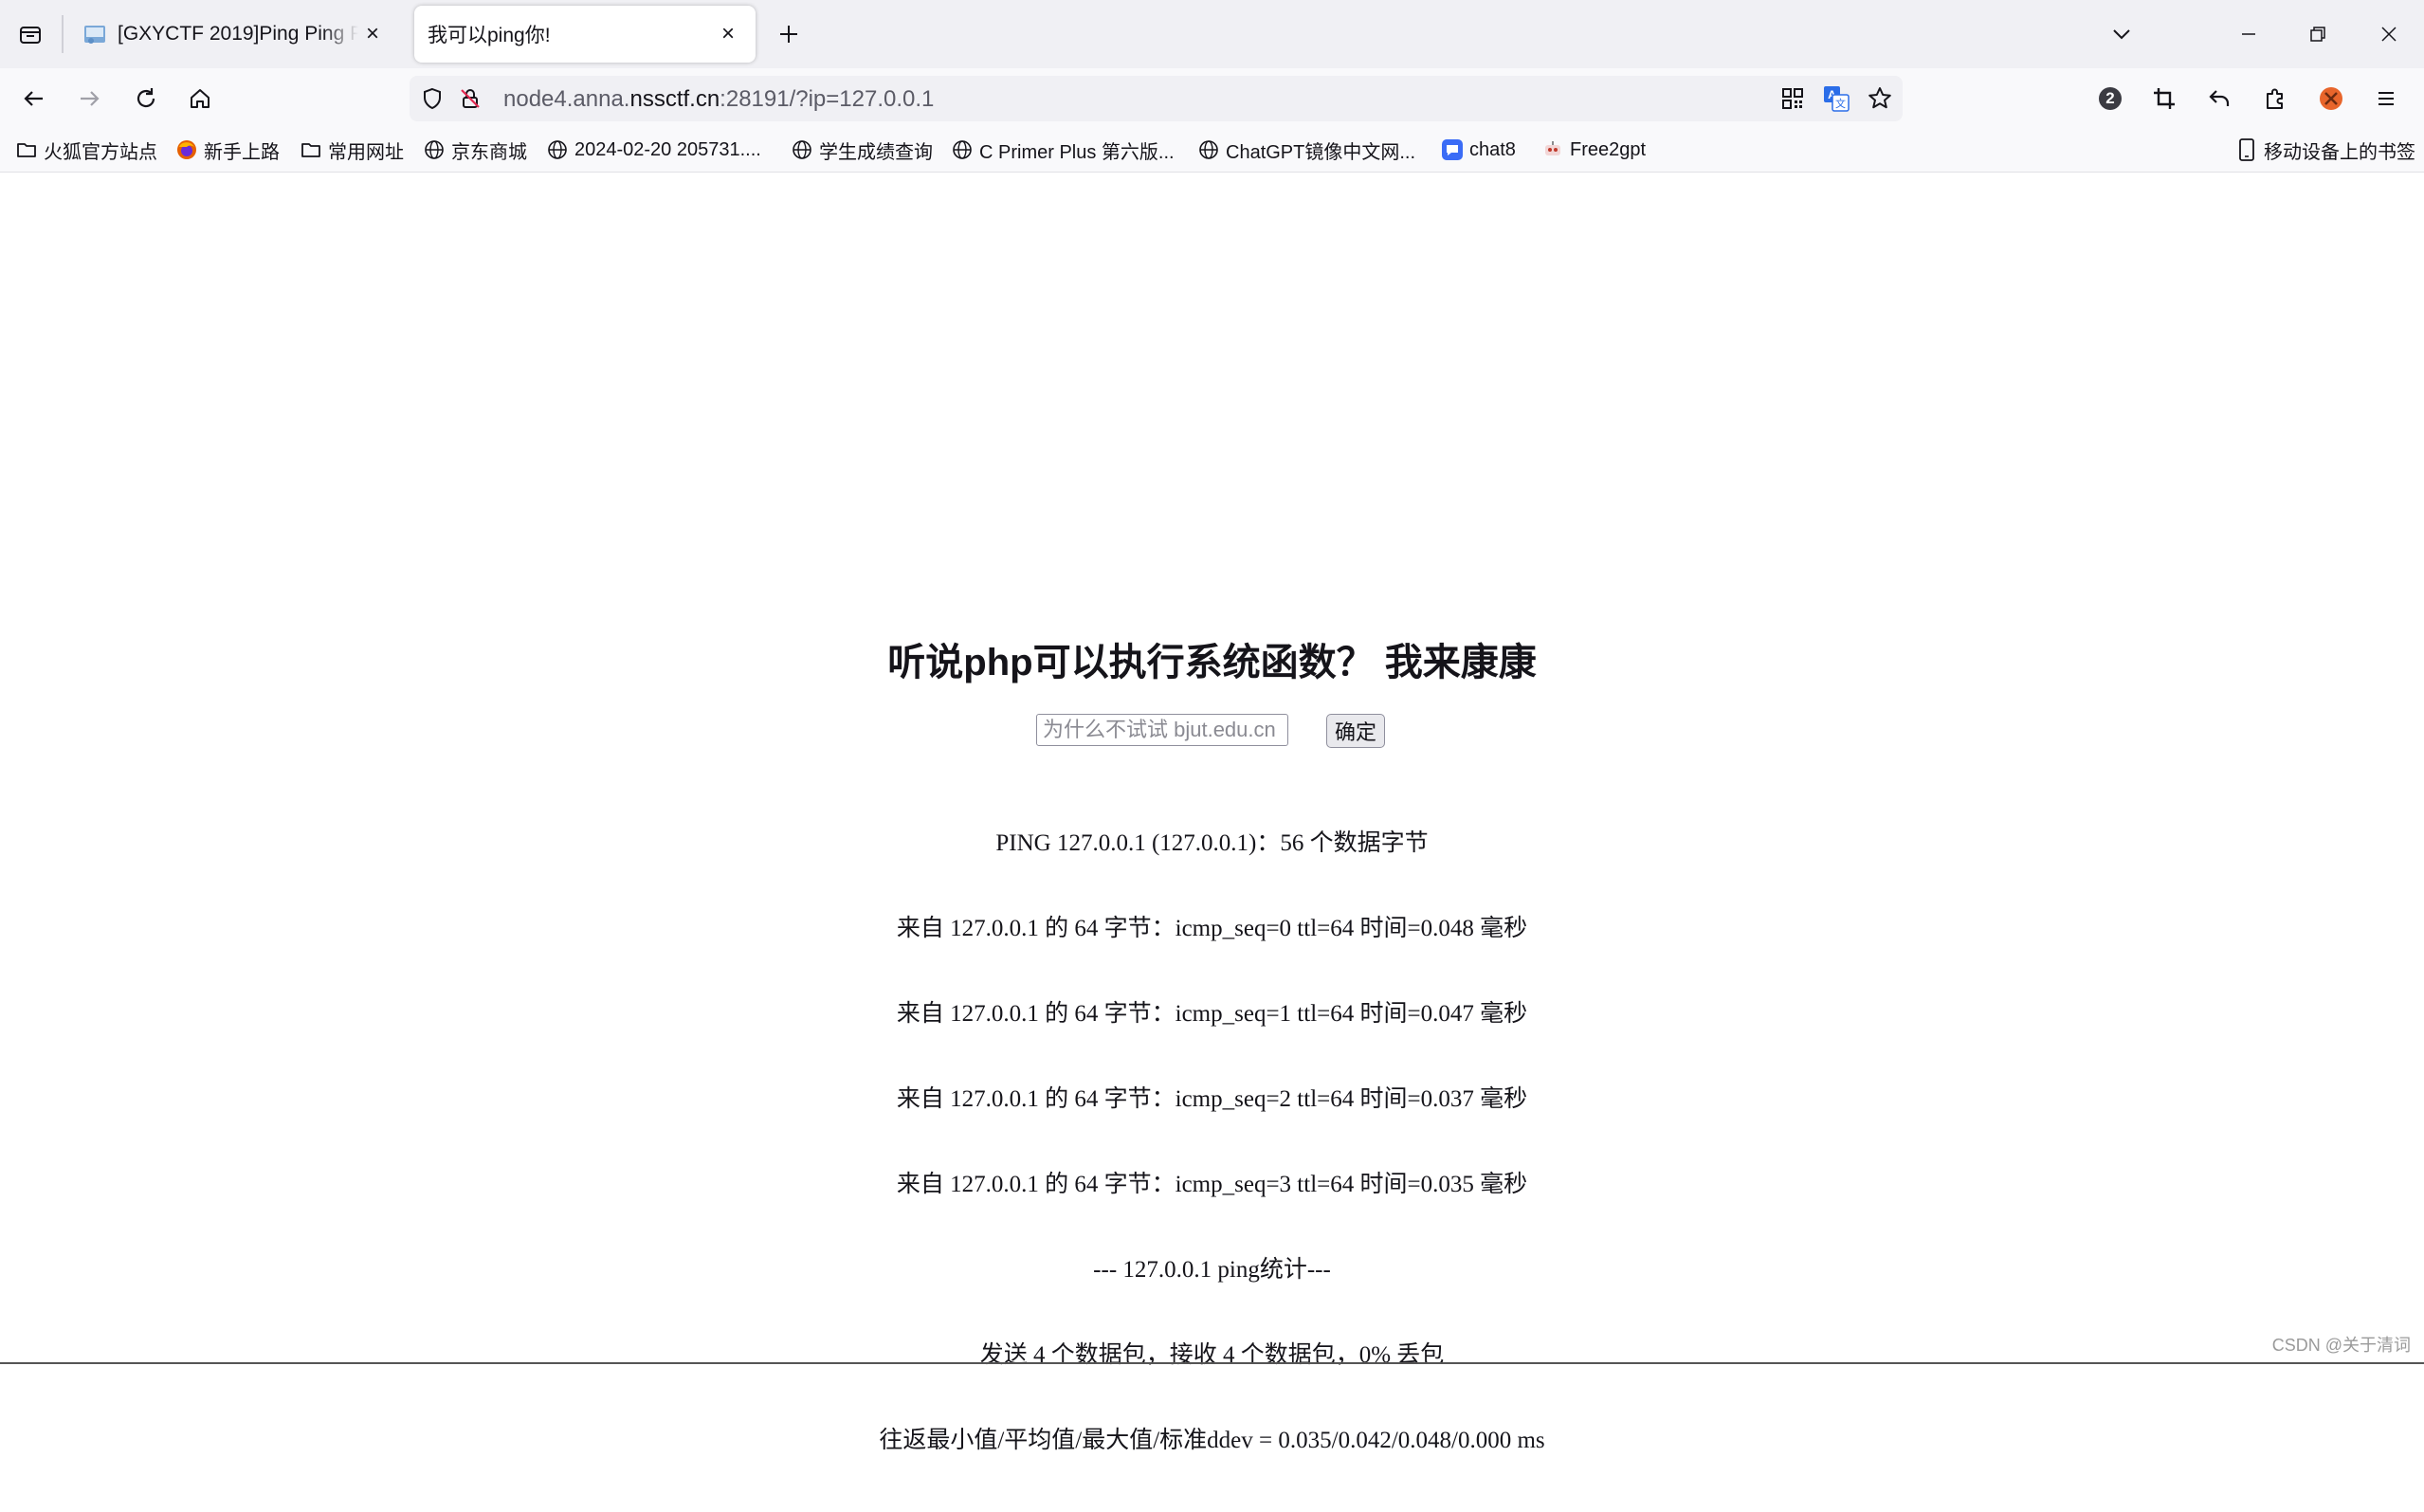 This screenshot has height=1512, width=2424. I want to click on home-icon, so click(200, 99).